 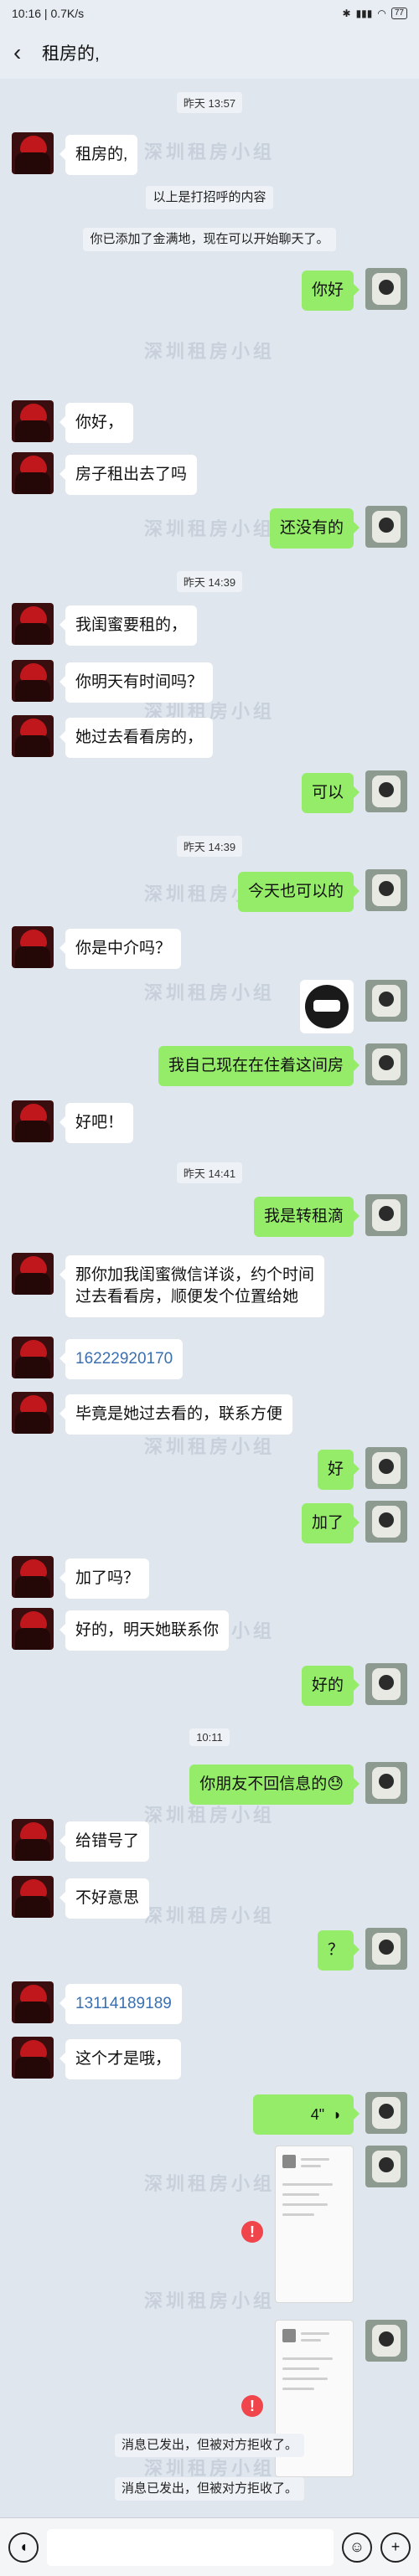 What do you see at coordinates (298, 892) in the screenshot?
I see `message-bubble: 今天也可以的` at bounding box center [298, 892].